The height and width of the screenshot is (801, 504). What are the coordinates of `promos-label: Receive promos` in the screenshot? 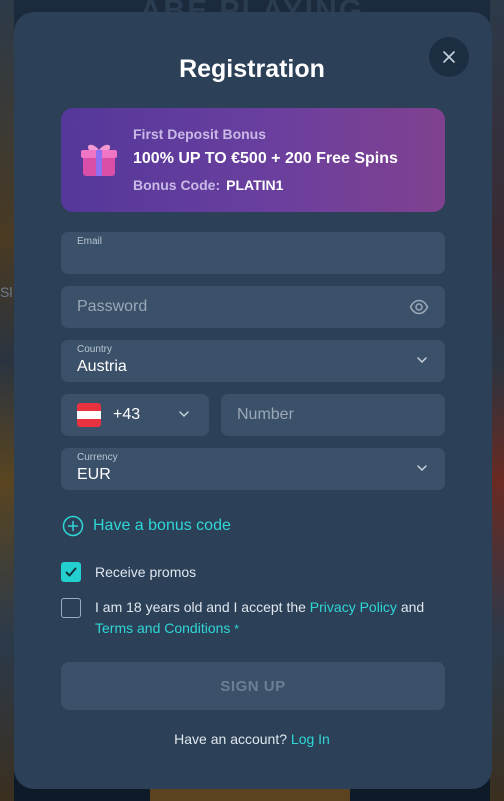 It's located at (146, 572).